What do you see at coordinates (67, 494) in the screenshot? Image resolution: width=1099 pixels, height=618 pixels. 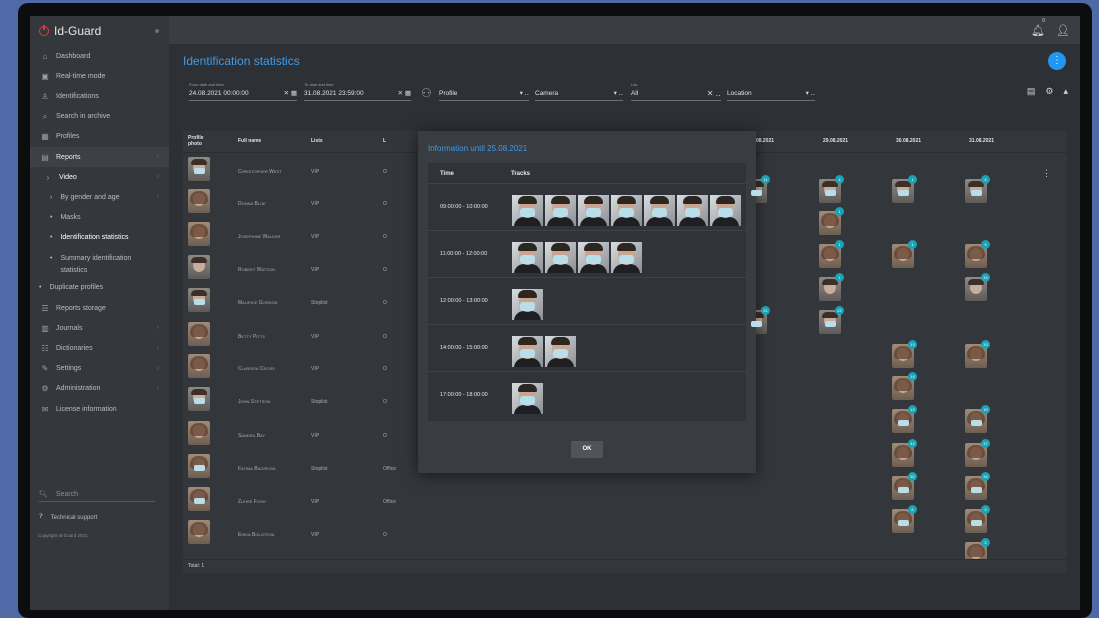 I see `sidebar-search-input: Search` at bounding box center [67, 494].